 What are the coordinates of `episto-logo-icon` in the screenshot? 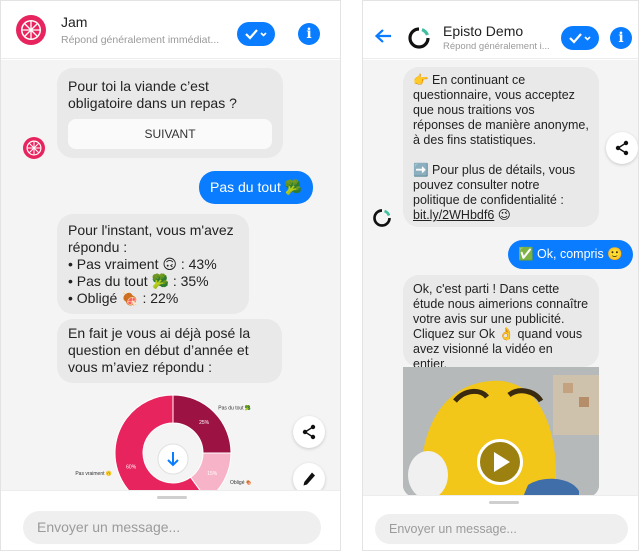 It's located at (419, 38).